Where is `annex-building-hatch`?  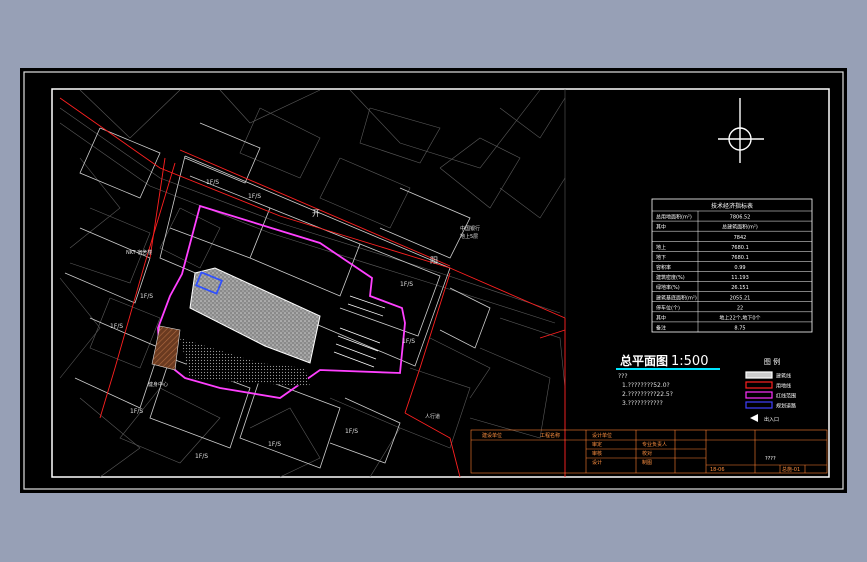
annex-building-hatch is located at coordinates (166, 348).